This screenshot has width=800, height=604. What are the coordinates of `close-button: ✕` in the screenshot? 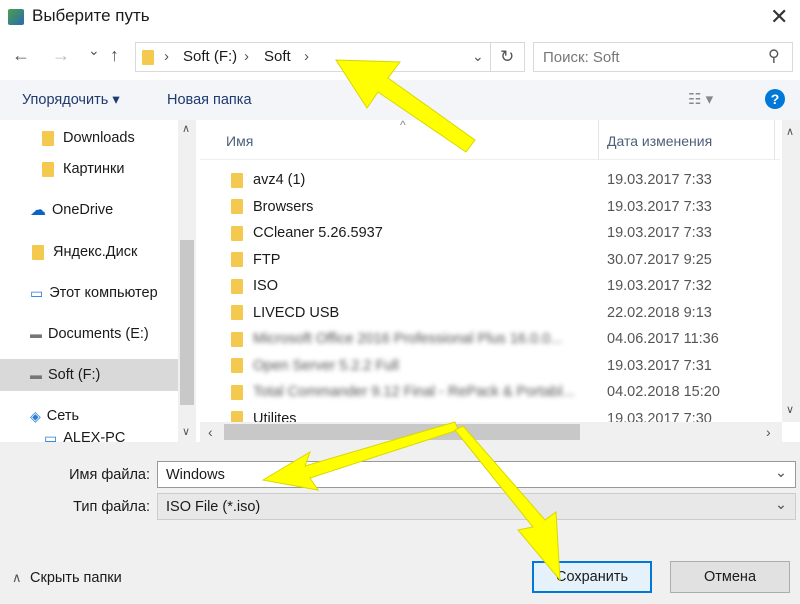 It's located at (779, 17).